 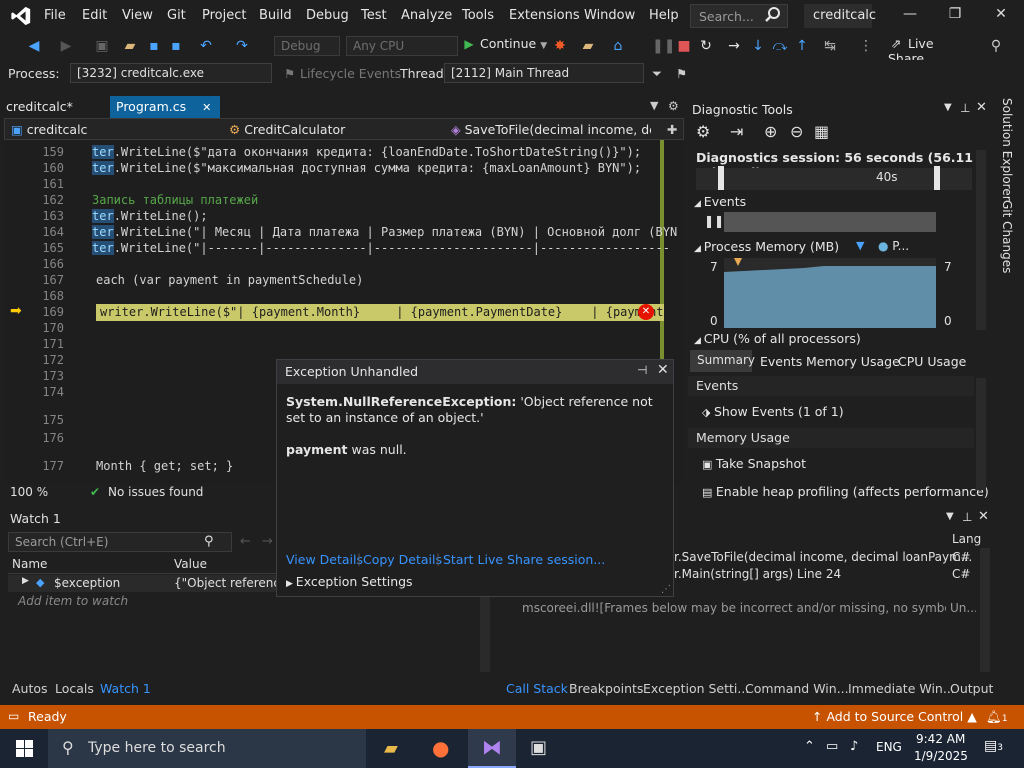 I want to click on tab-close-icon: ✕, so click(x=206, y=107).